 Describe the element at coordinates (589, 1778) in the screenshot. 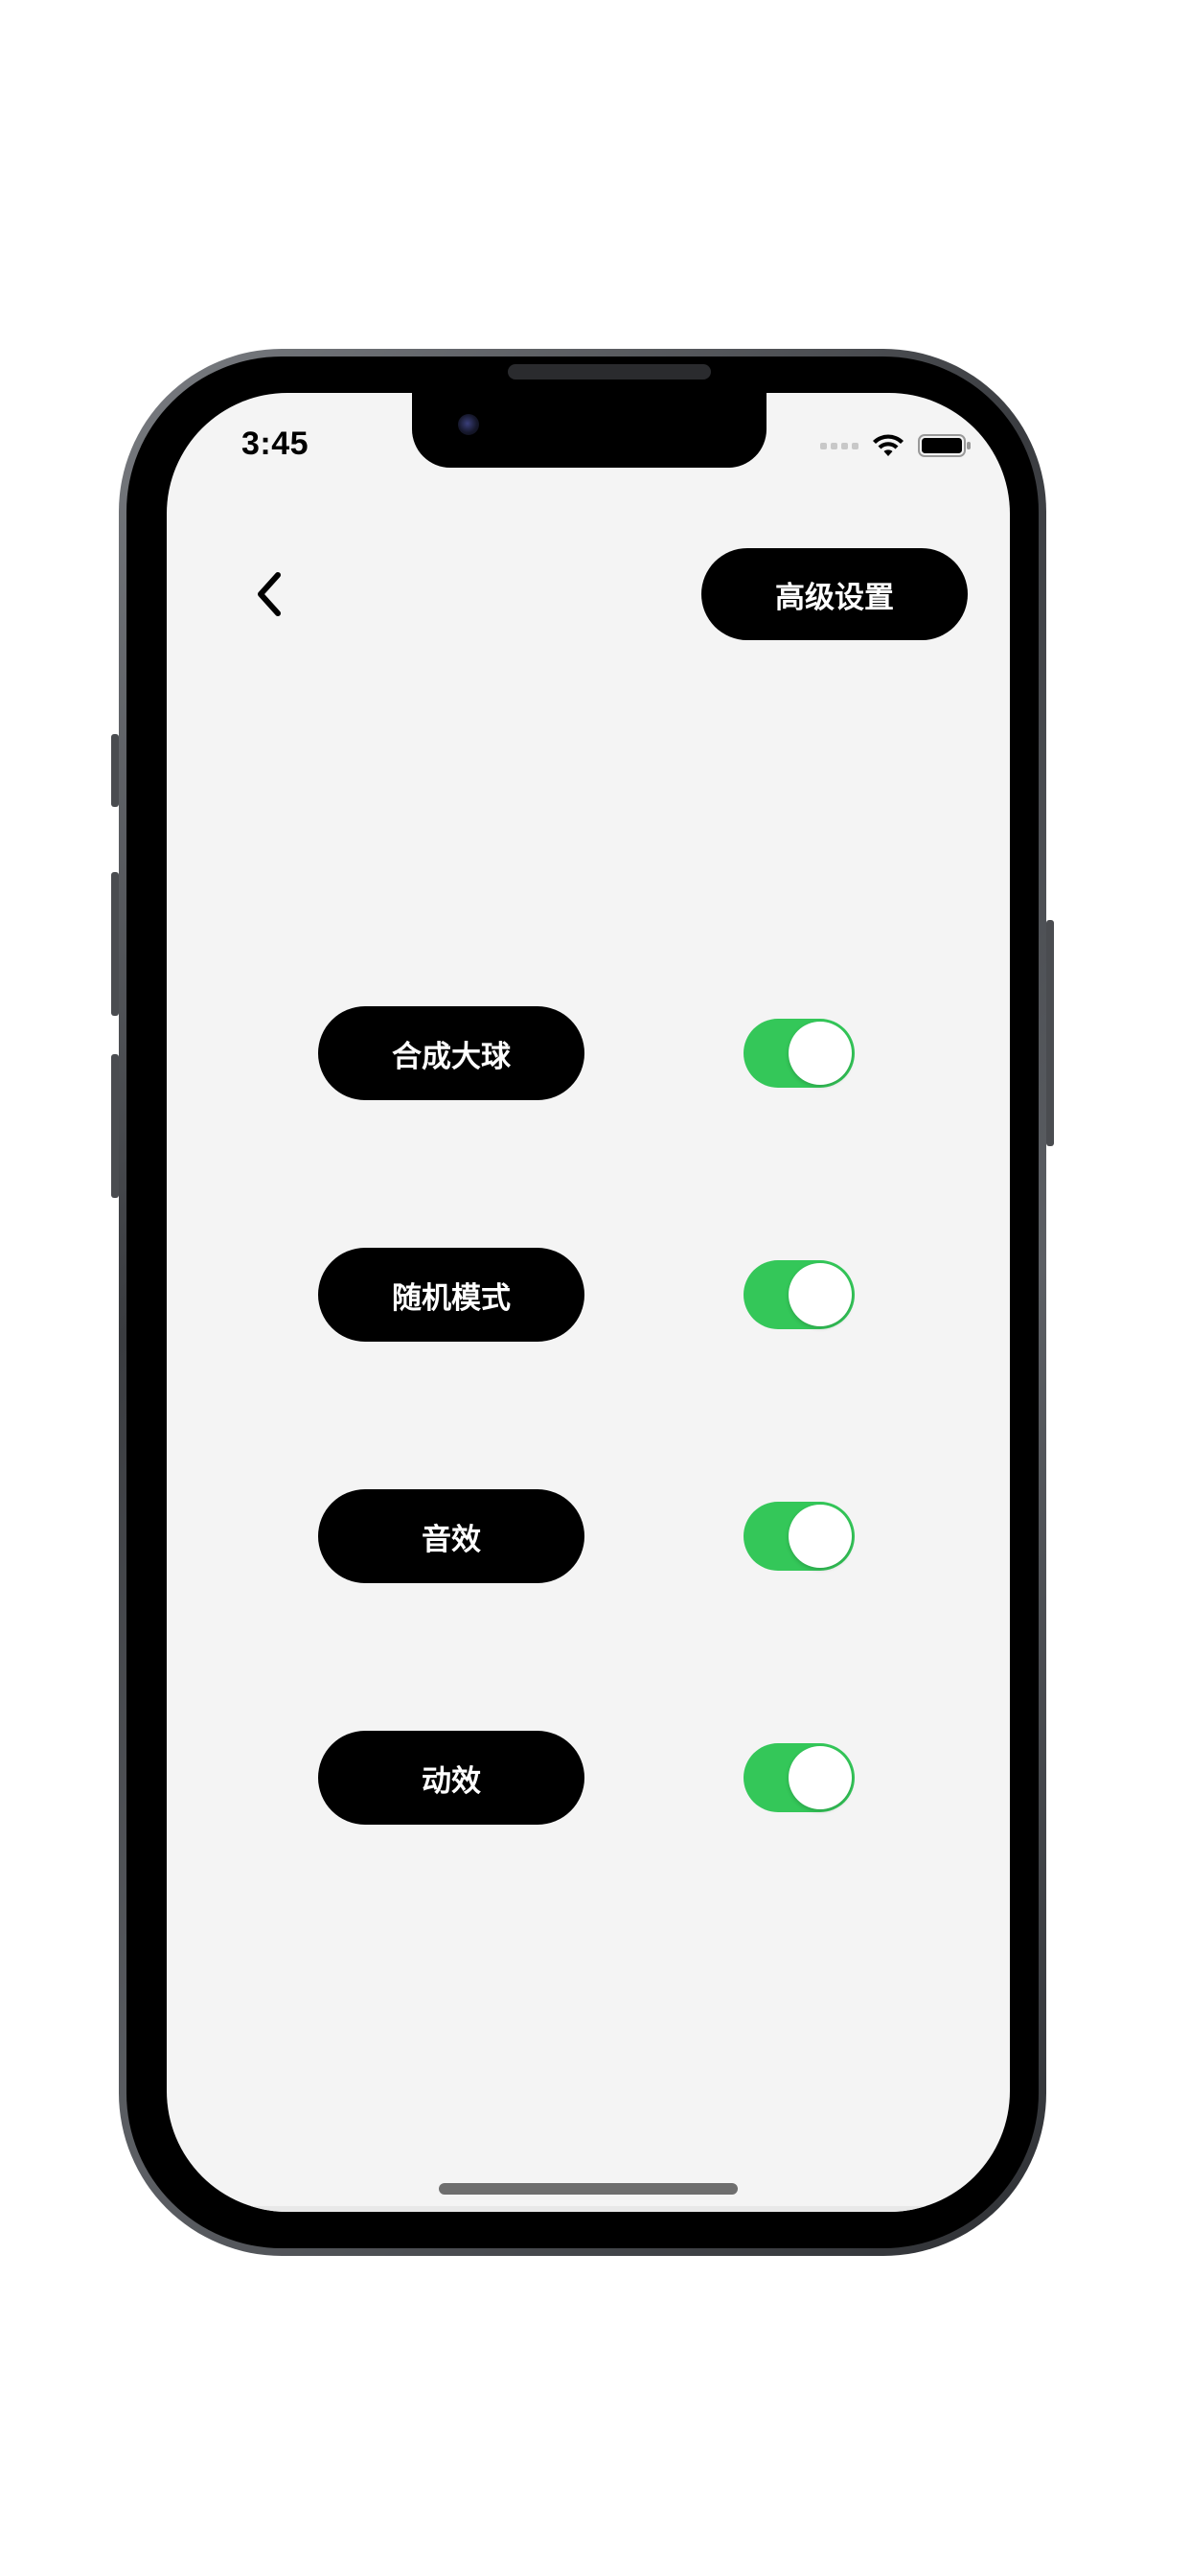

I see `setting-row-animations: 动效` at that location.